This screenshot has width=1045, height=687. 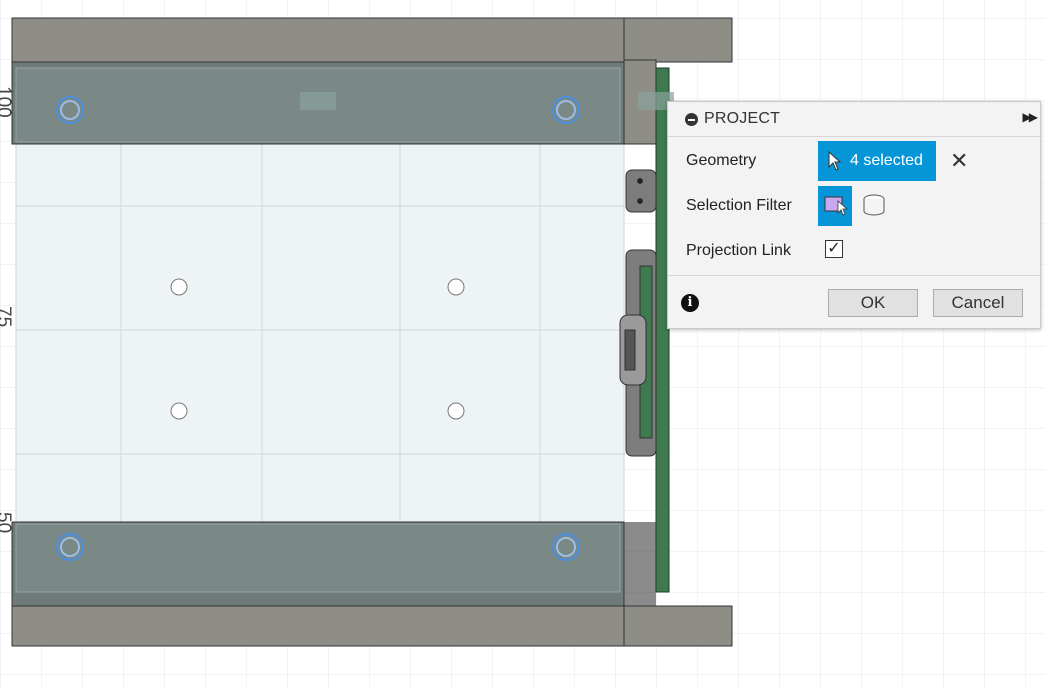 I want to click on select-cursor-icon, so click(x=835, y=161).